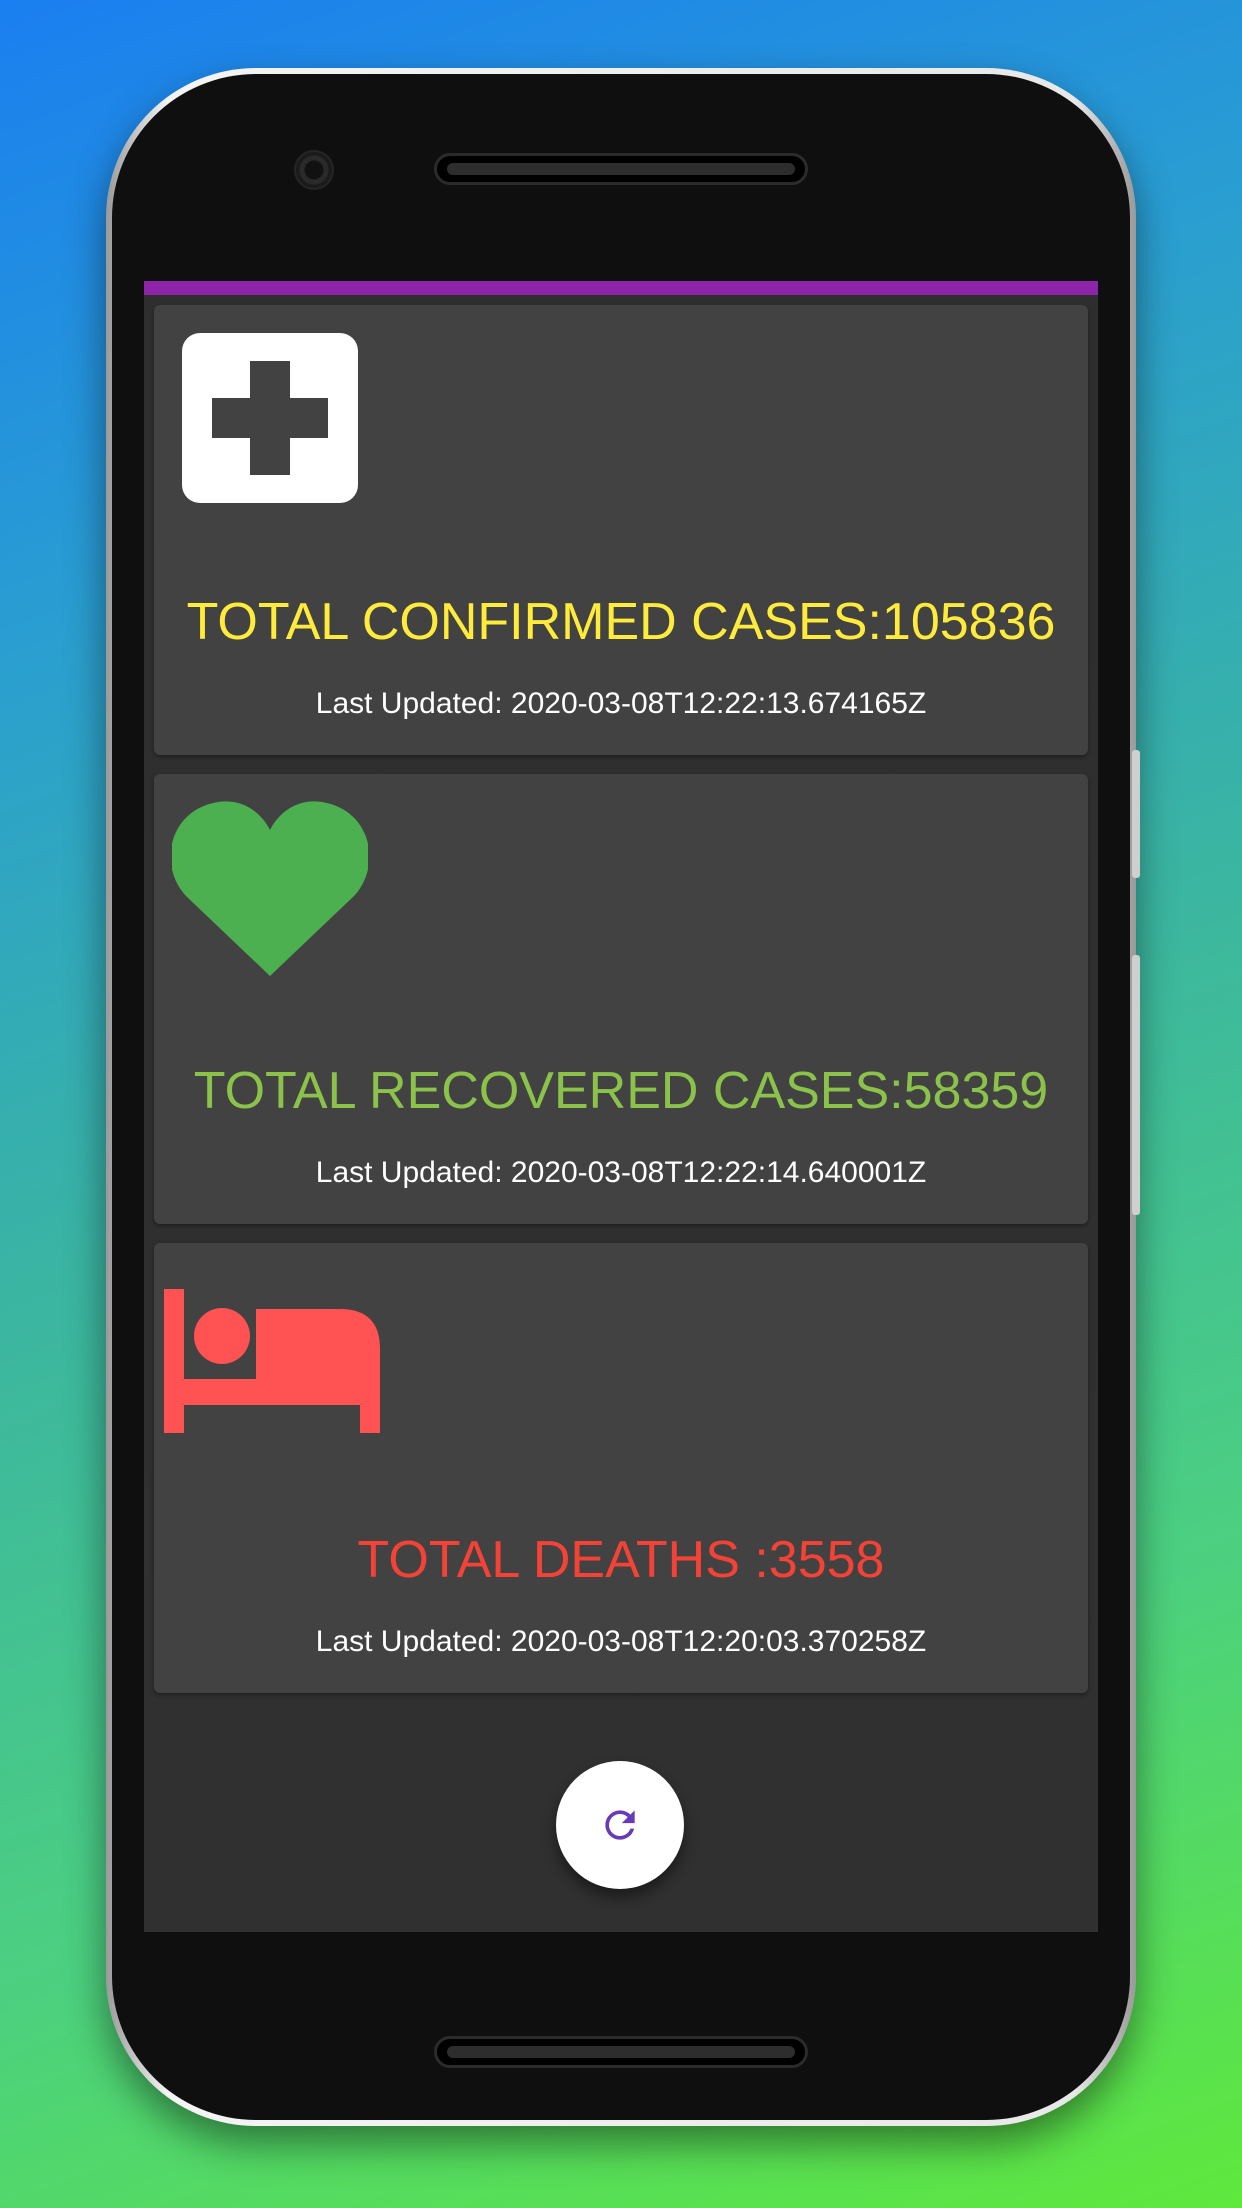 The height and width of the screenshot is (2208, 1242). I want to click on top-speaker, so click(621, 169).